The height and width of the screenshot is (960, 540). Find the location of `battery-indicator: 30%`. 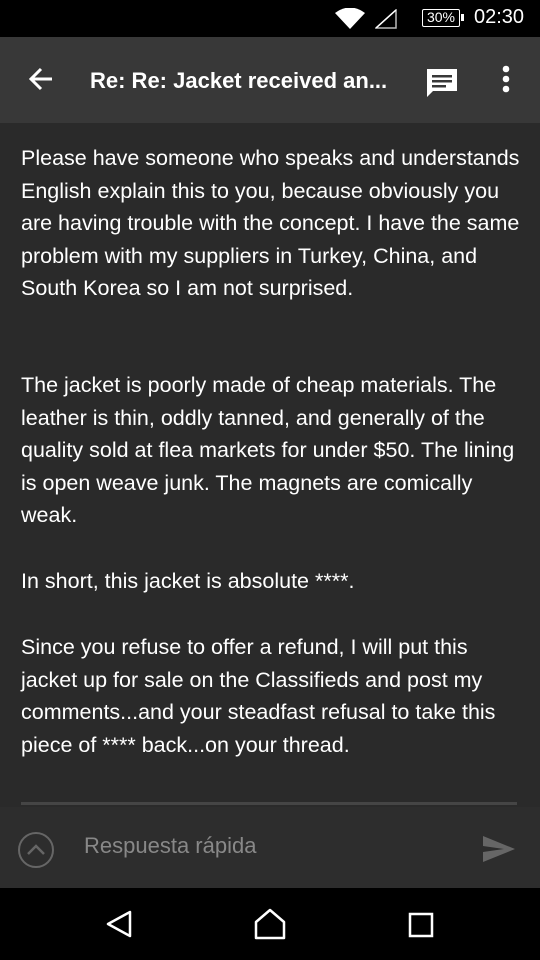

battery-indicator: 30% is located at coordinates (443, 18).